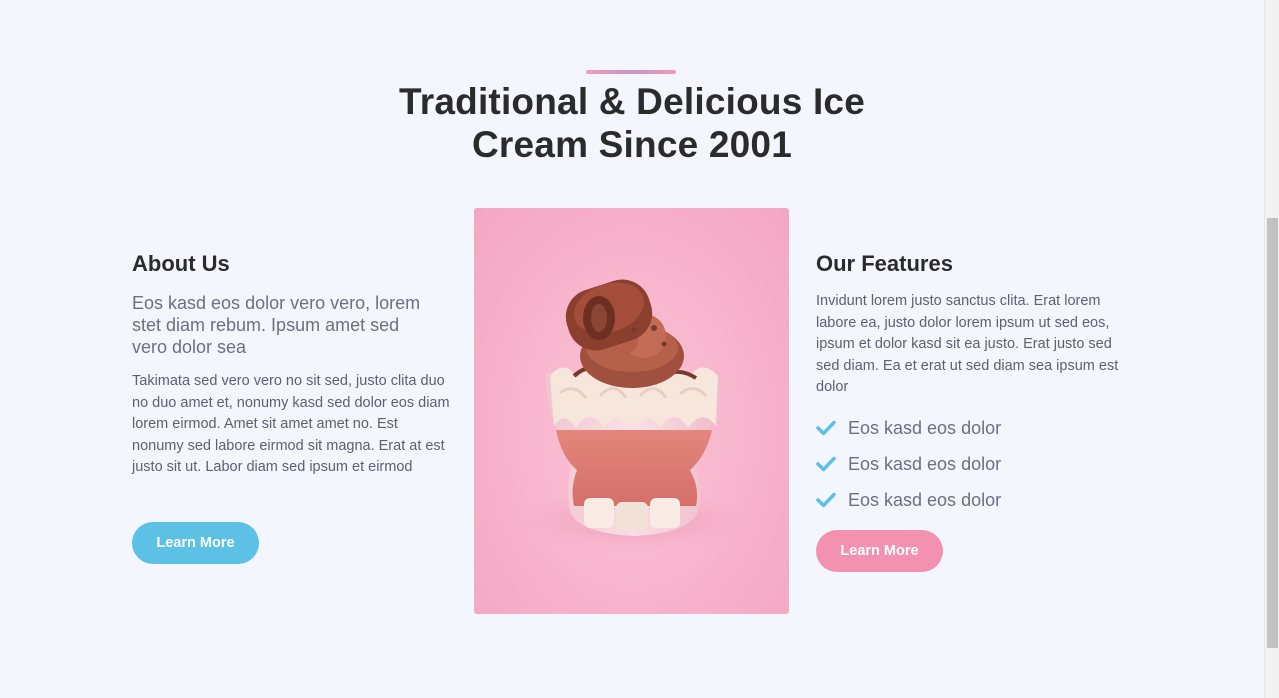 This screenshot has width=1279, height=698. What do you see at coordinates (632, 101) in the screenshot?
I see `section-title-line-1: Traditional & Delicious Ice` at bounding box center [632, 101].